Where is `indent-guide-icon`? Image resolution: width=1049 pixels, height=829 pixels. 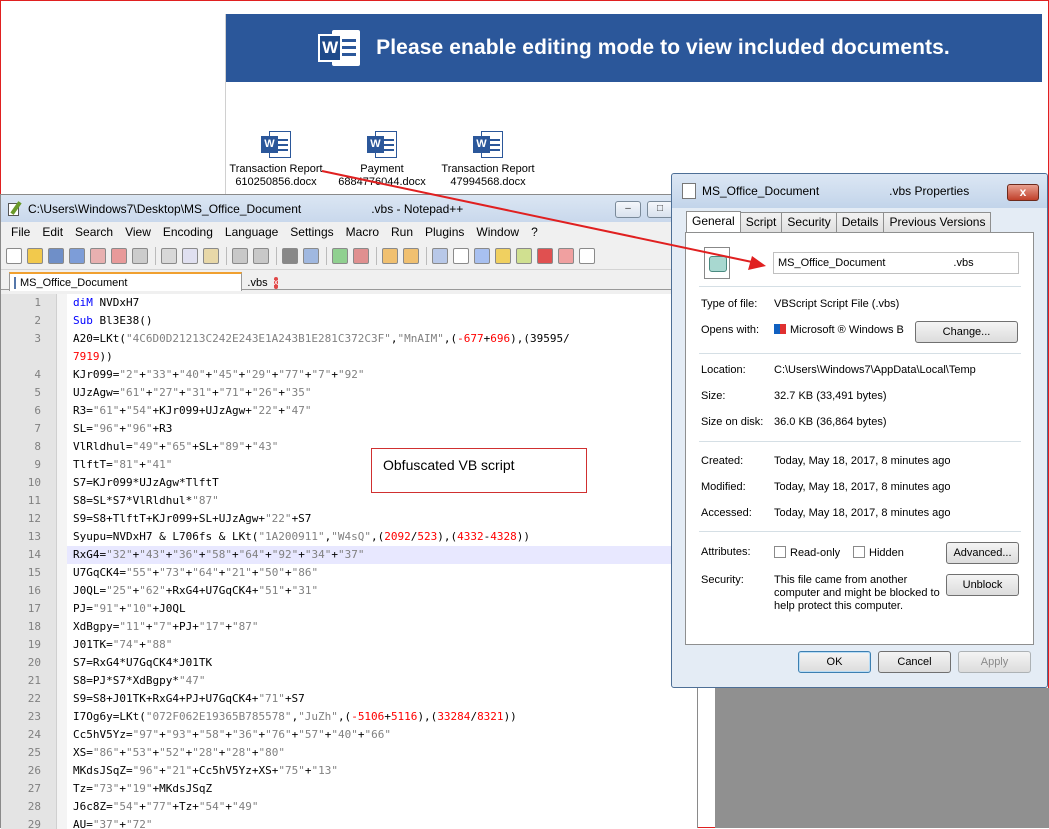 indent-guide-icon is located at coordinates (482, 255).